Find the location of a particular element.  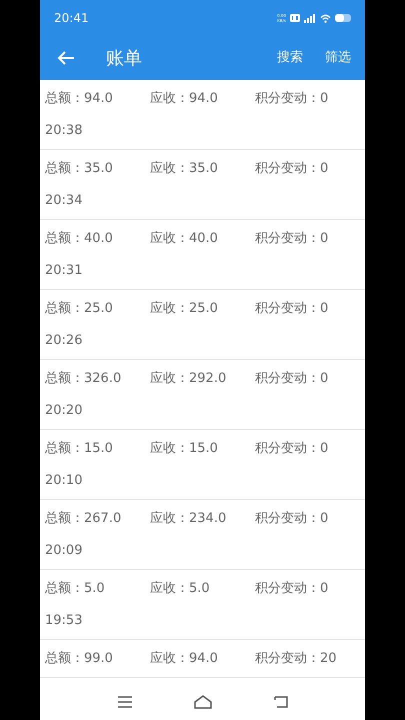

bill-receivable: 应收：25.0 is located at coordinates (184, 309).